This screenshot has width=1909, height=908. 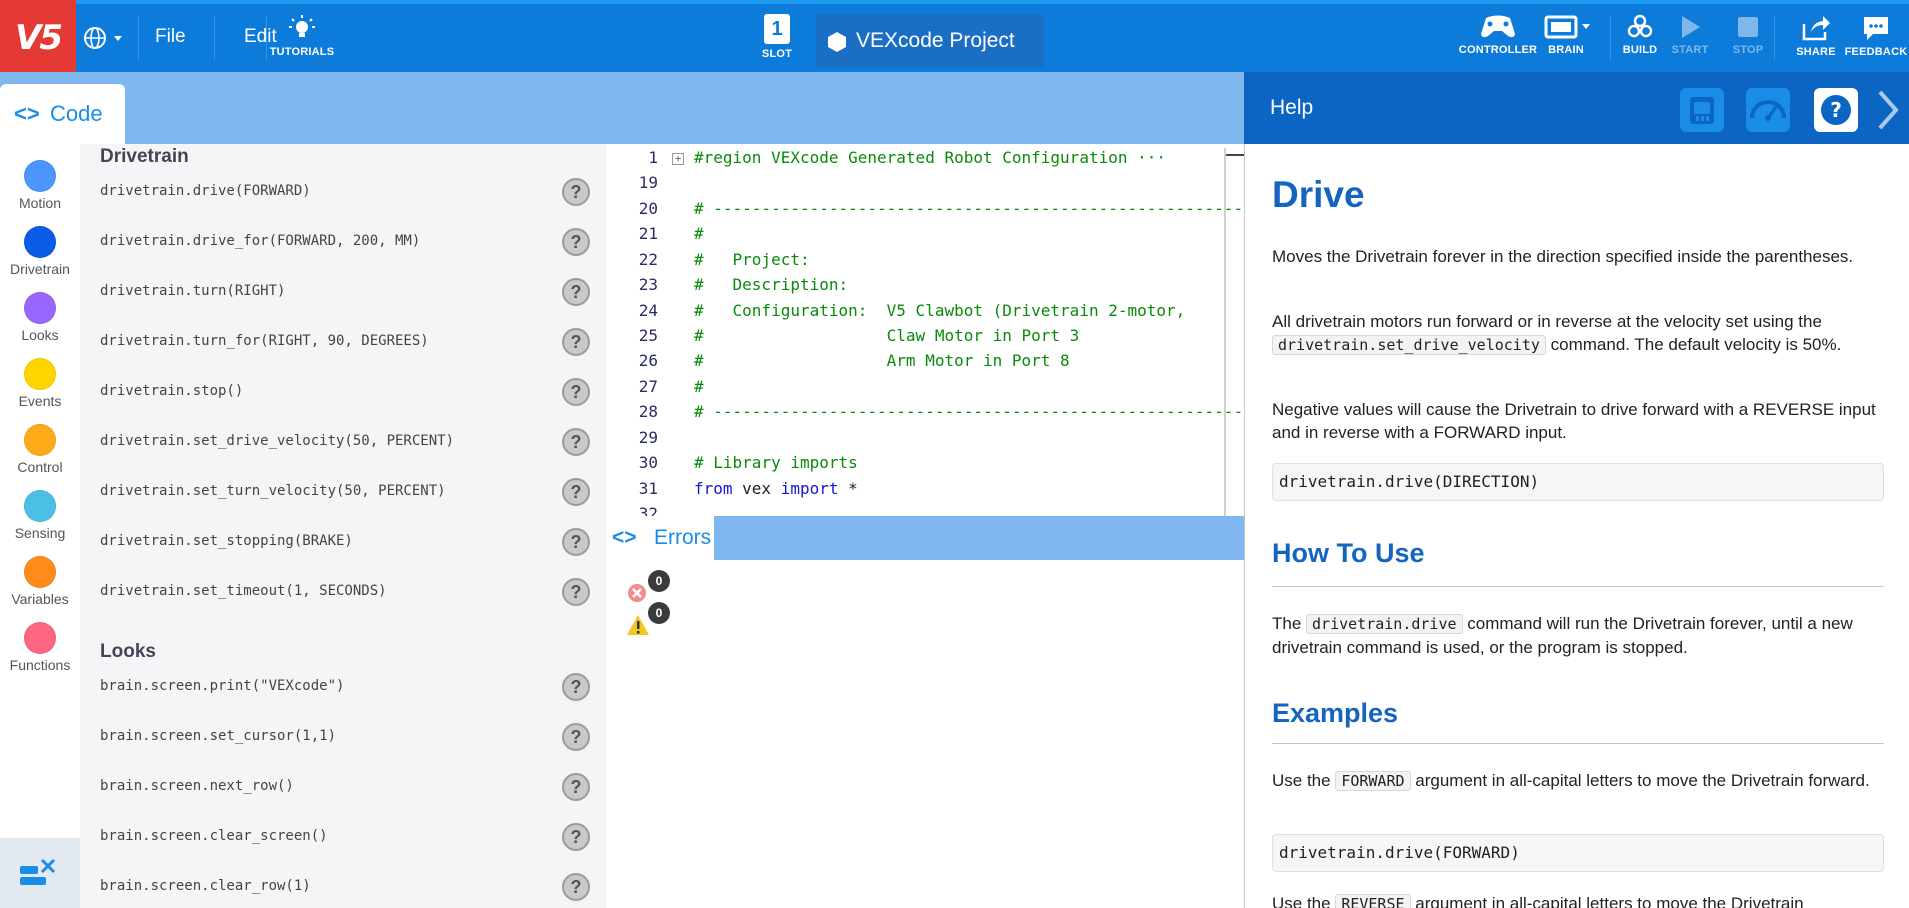 I want to click on command-brain-screen-clear-screen: brain.screen.clear_screen() ?, so click(x=345, y=837).